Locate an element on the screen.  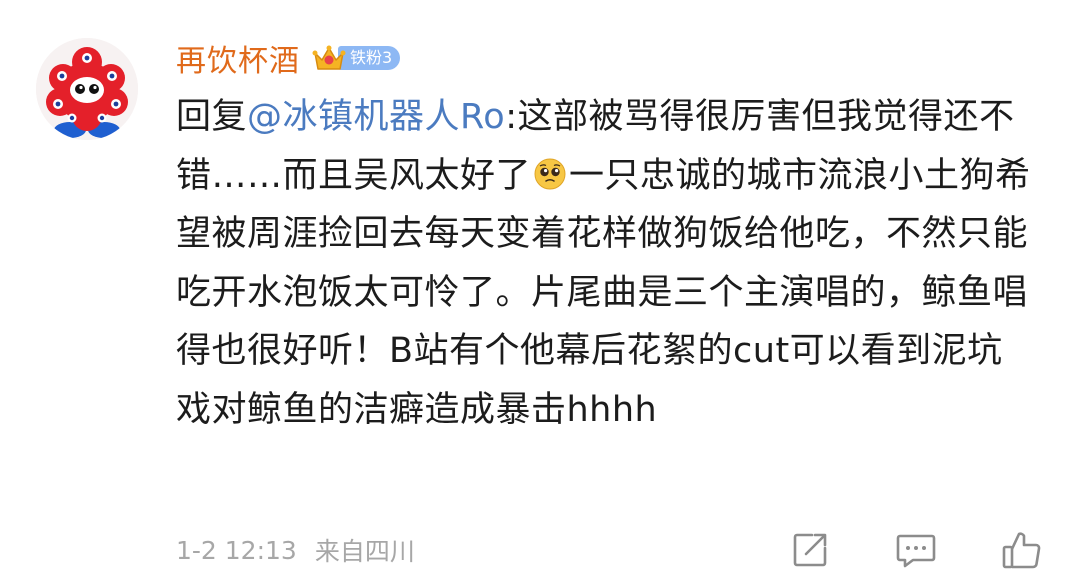
like-icon is located at coordinates (1021, 550).